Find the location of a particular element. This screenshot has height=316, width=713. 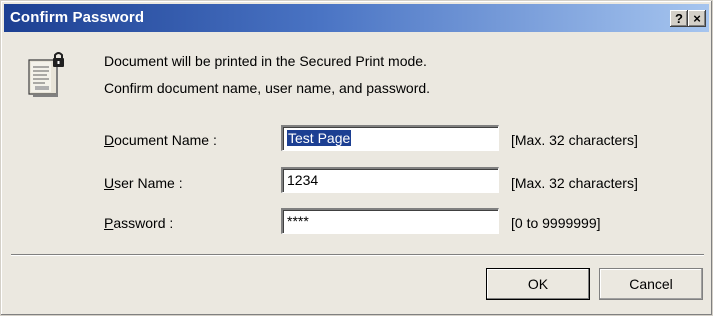

password-access-key: P is located at coordinates (109, 223).